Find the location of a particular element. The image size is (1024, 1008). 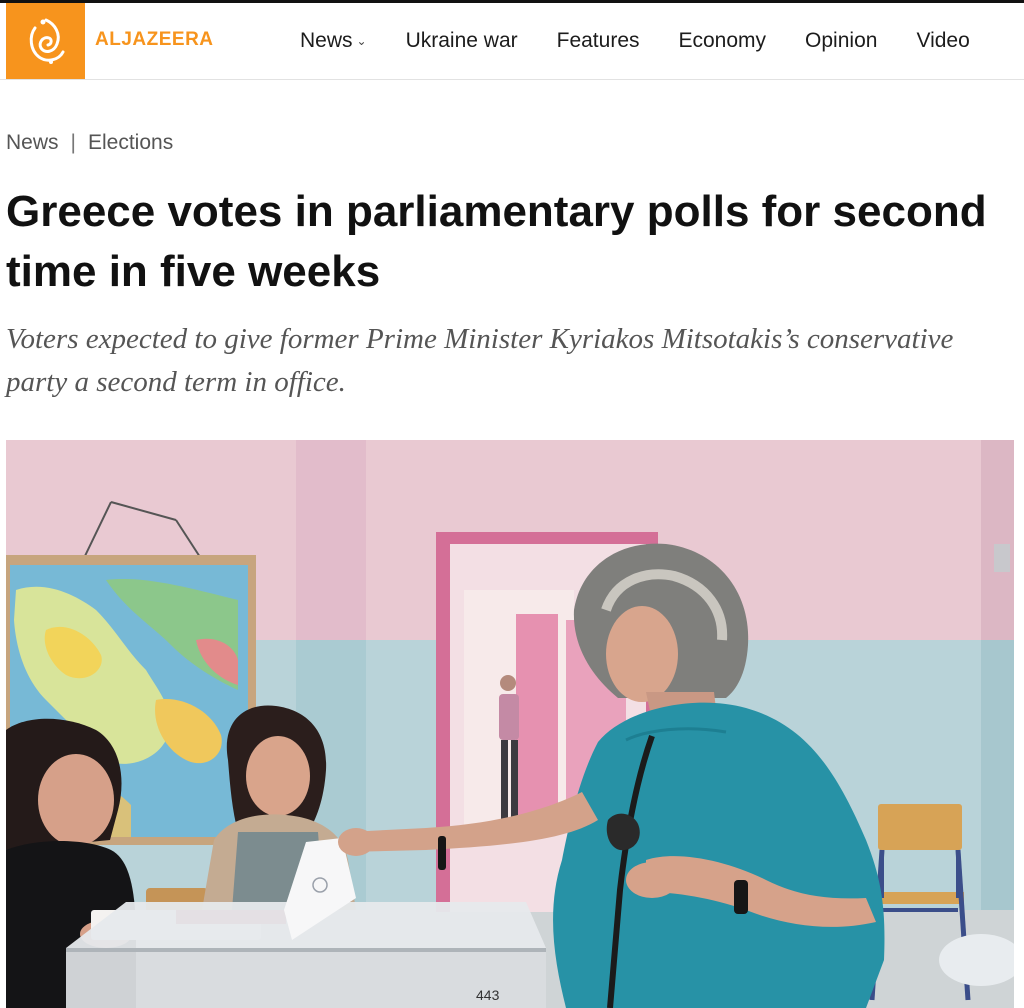

aljazeera-logo is located at coordinates (45, 41).